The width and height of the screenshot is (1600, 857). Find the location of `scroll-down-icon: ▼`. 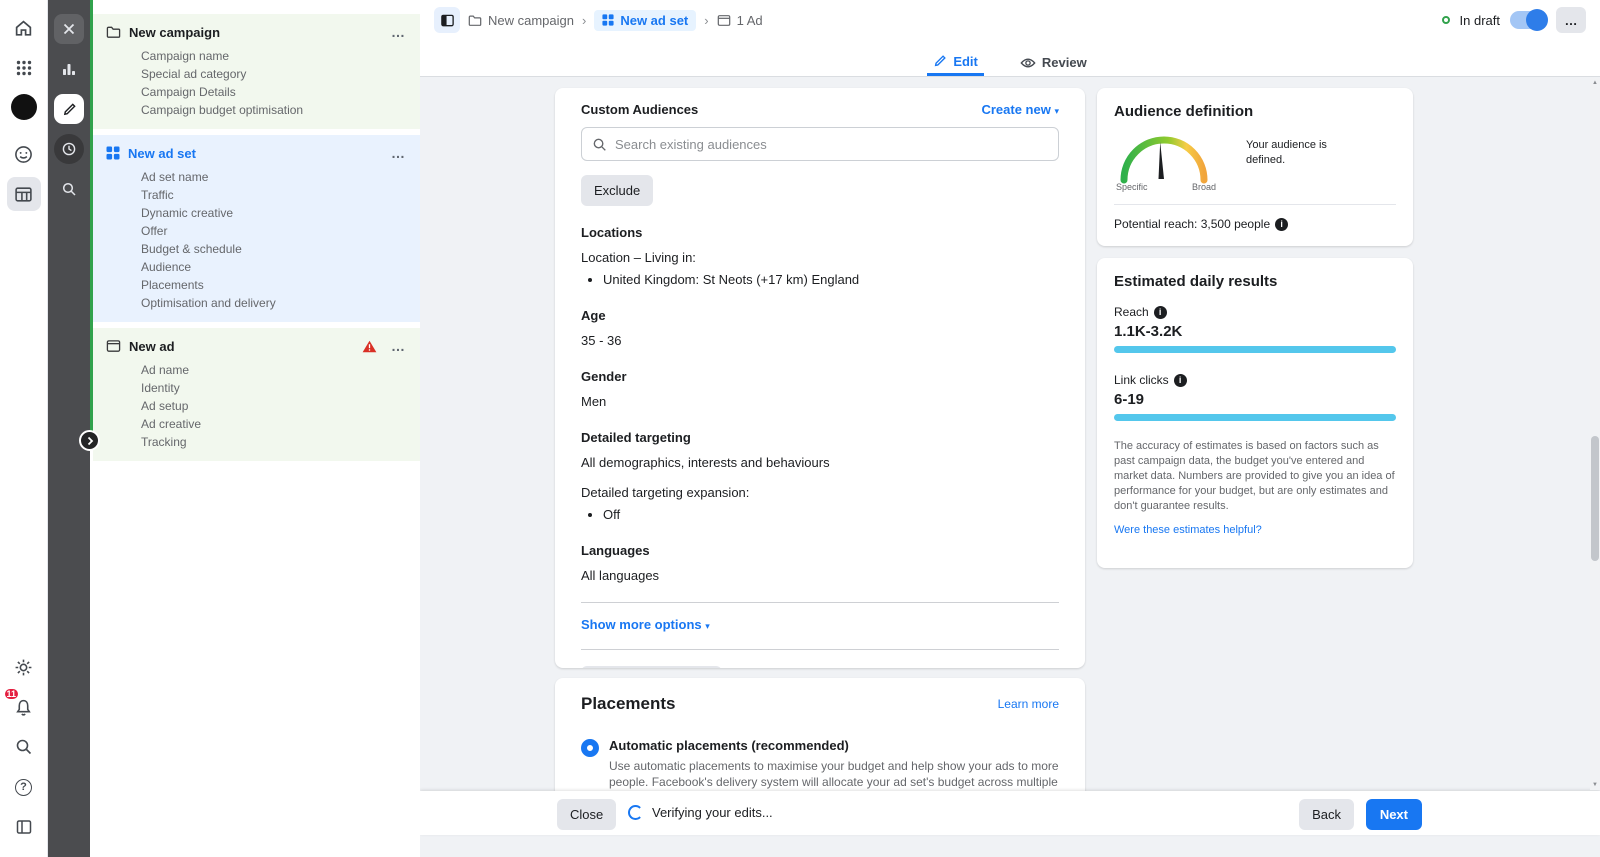

scroll-down-icon: ▼ is located at coordinates (1595, 785).